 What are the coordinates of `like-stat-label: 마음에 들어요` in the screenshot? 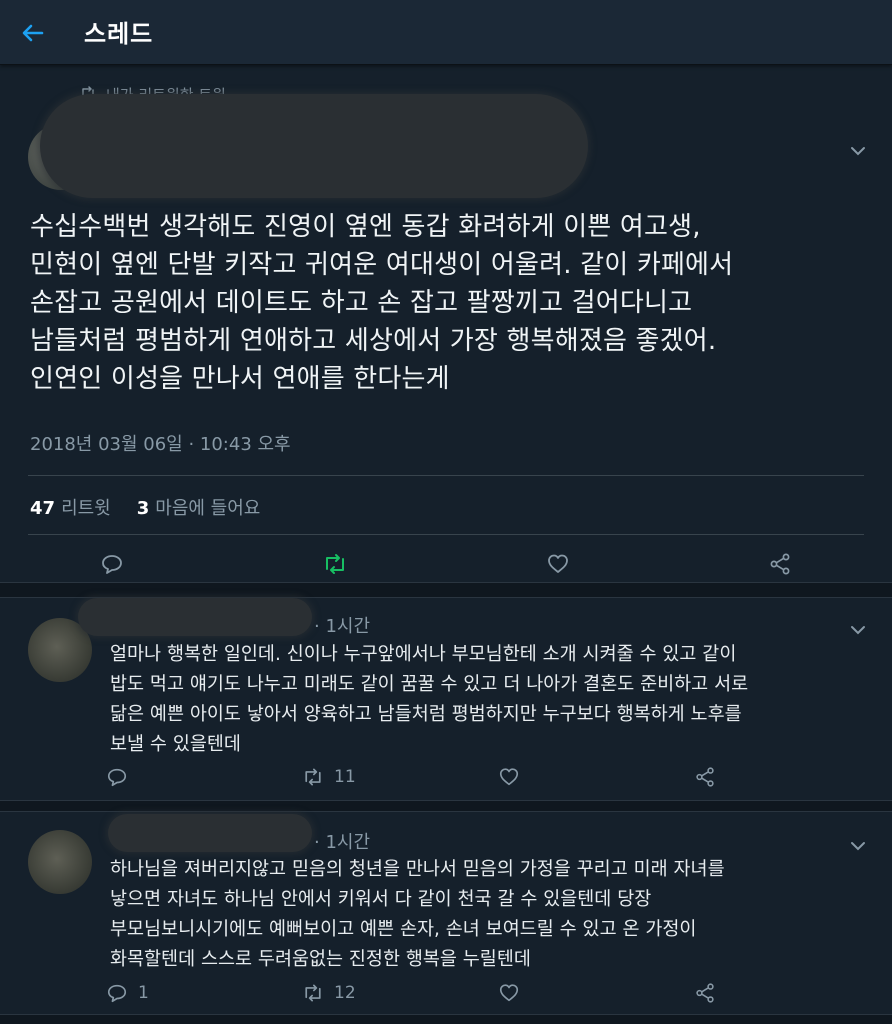 It's located at (208, 508).